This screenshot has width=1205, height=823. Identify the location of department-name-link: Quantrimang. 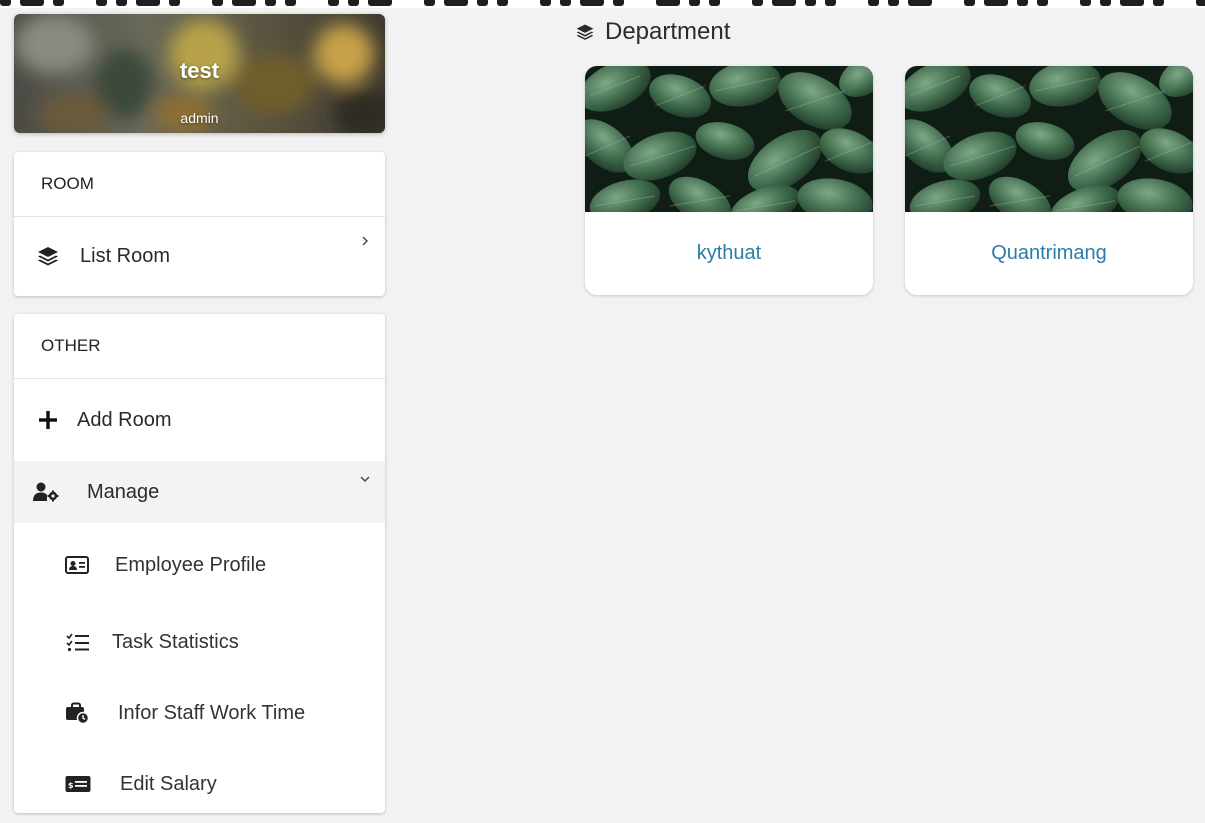
(1049, 253).